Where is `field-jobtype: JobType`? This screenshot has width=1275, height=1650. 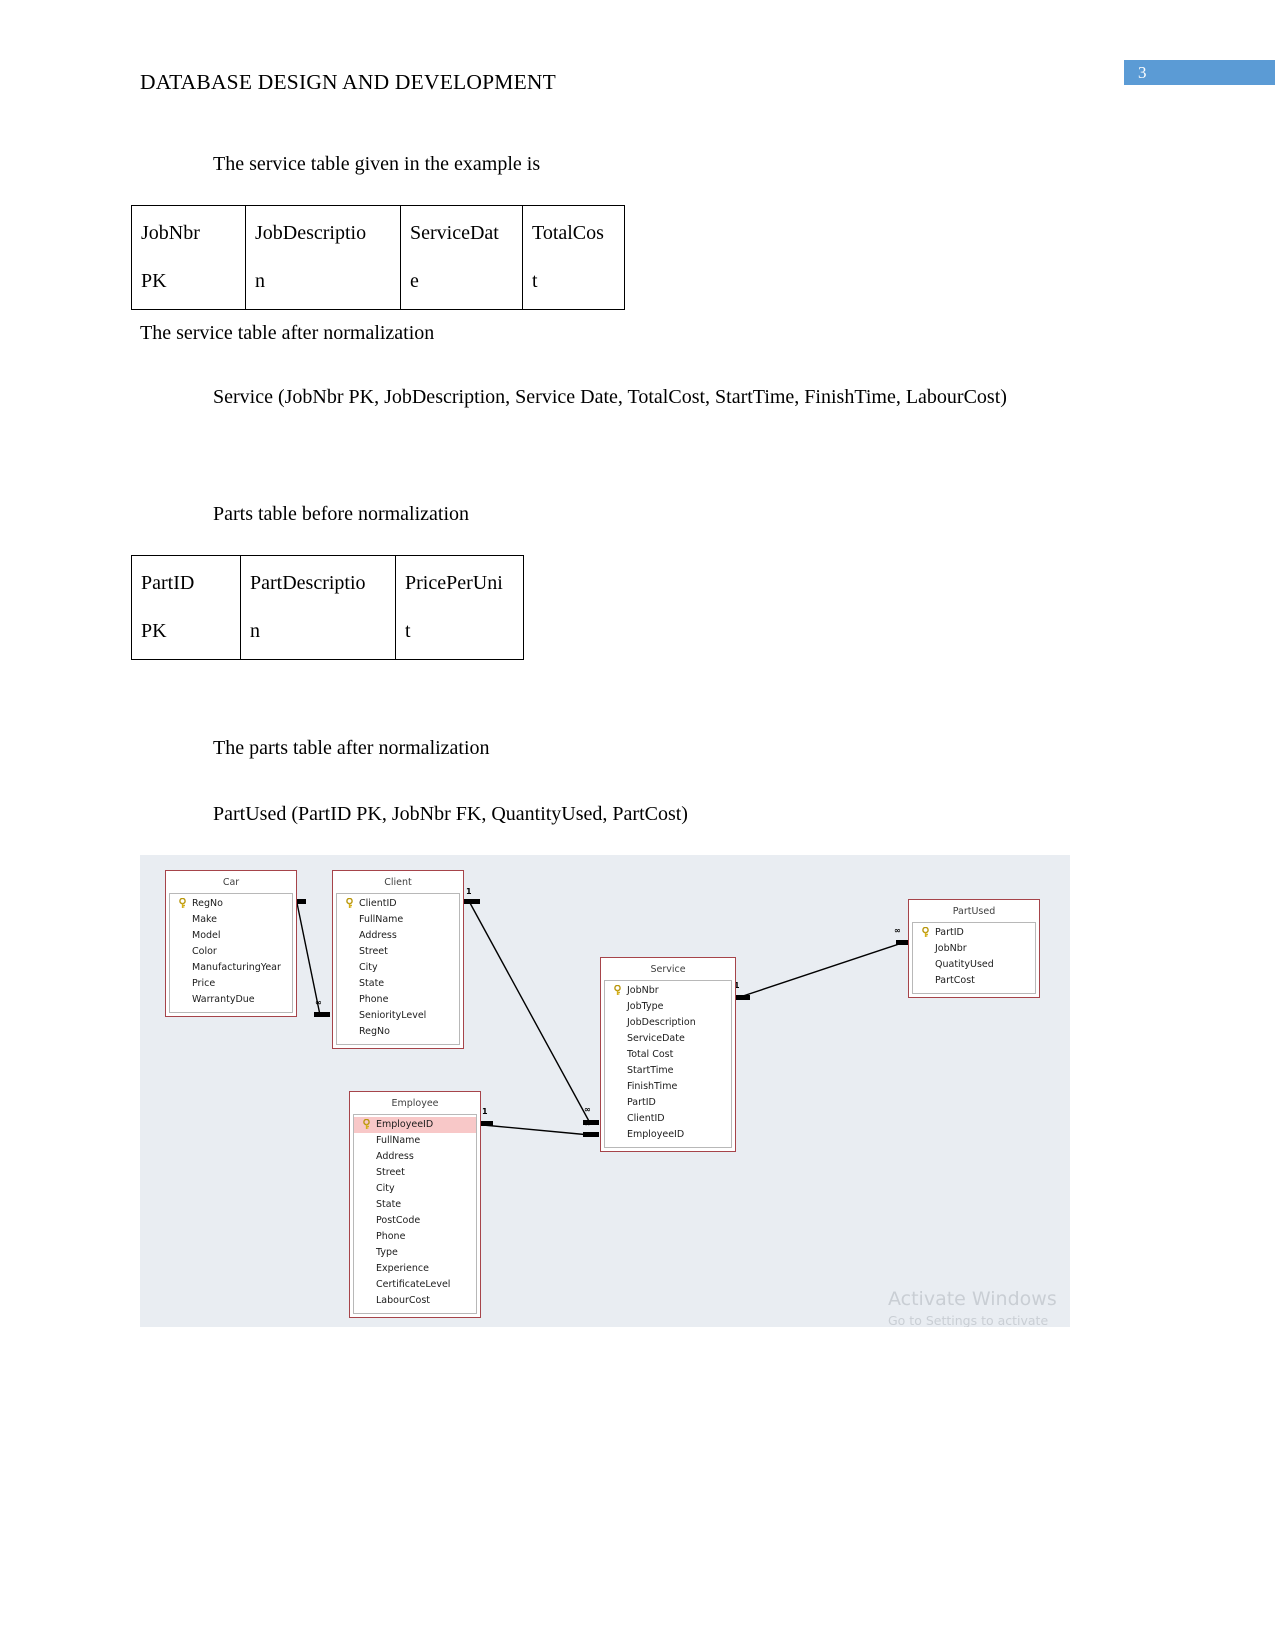 field-jobtype: JobType is located at coordinates (668, 1007).